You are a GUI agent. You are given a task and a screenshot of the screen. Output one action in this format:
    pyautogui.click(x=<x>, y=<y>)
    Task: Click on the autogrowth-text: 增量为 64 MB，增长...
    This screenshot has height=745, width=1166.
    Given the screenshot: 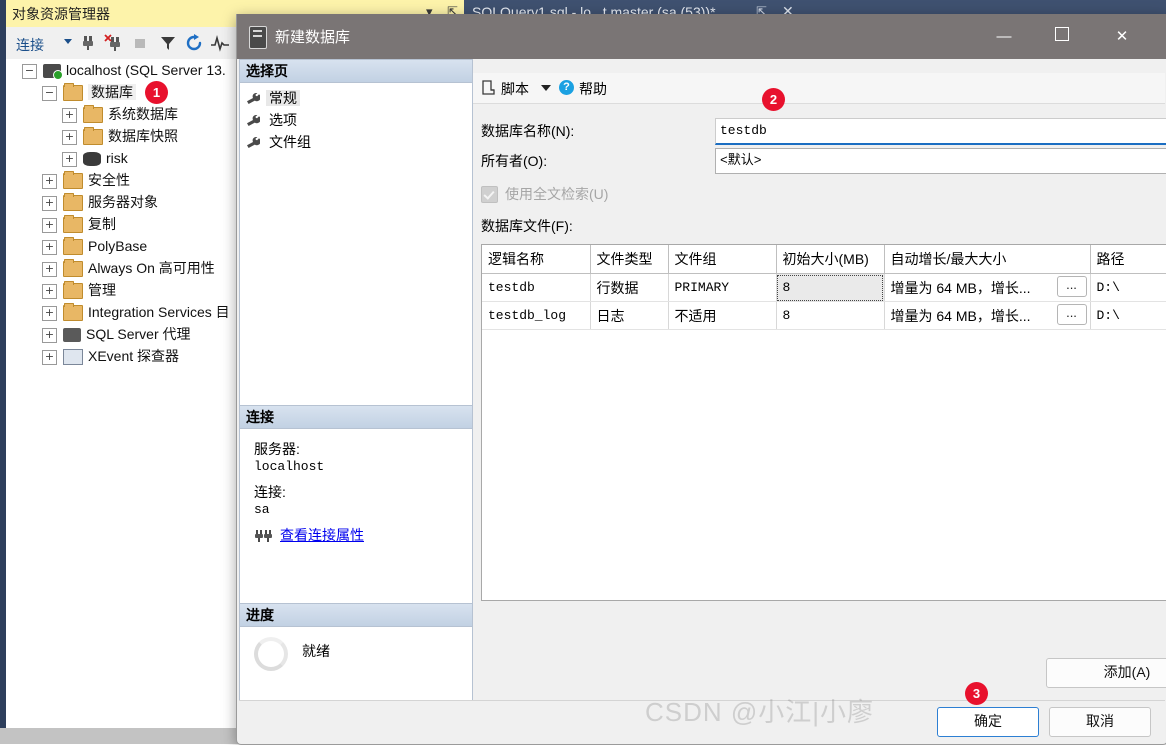 What is the action you would take?
    pyautogui.click(x=960, y=315)
    